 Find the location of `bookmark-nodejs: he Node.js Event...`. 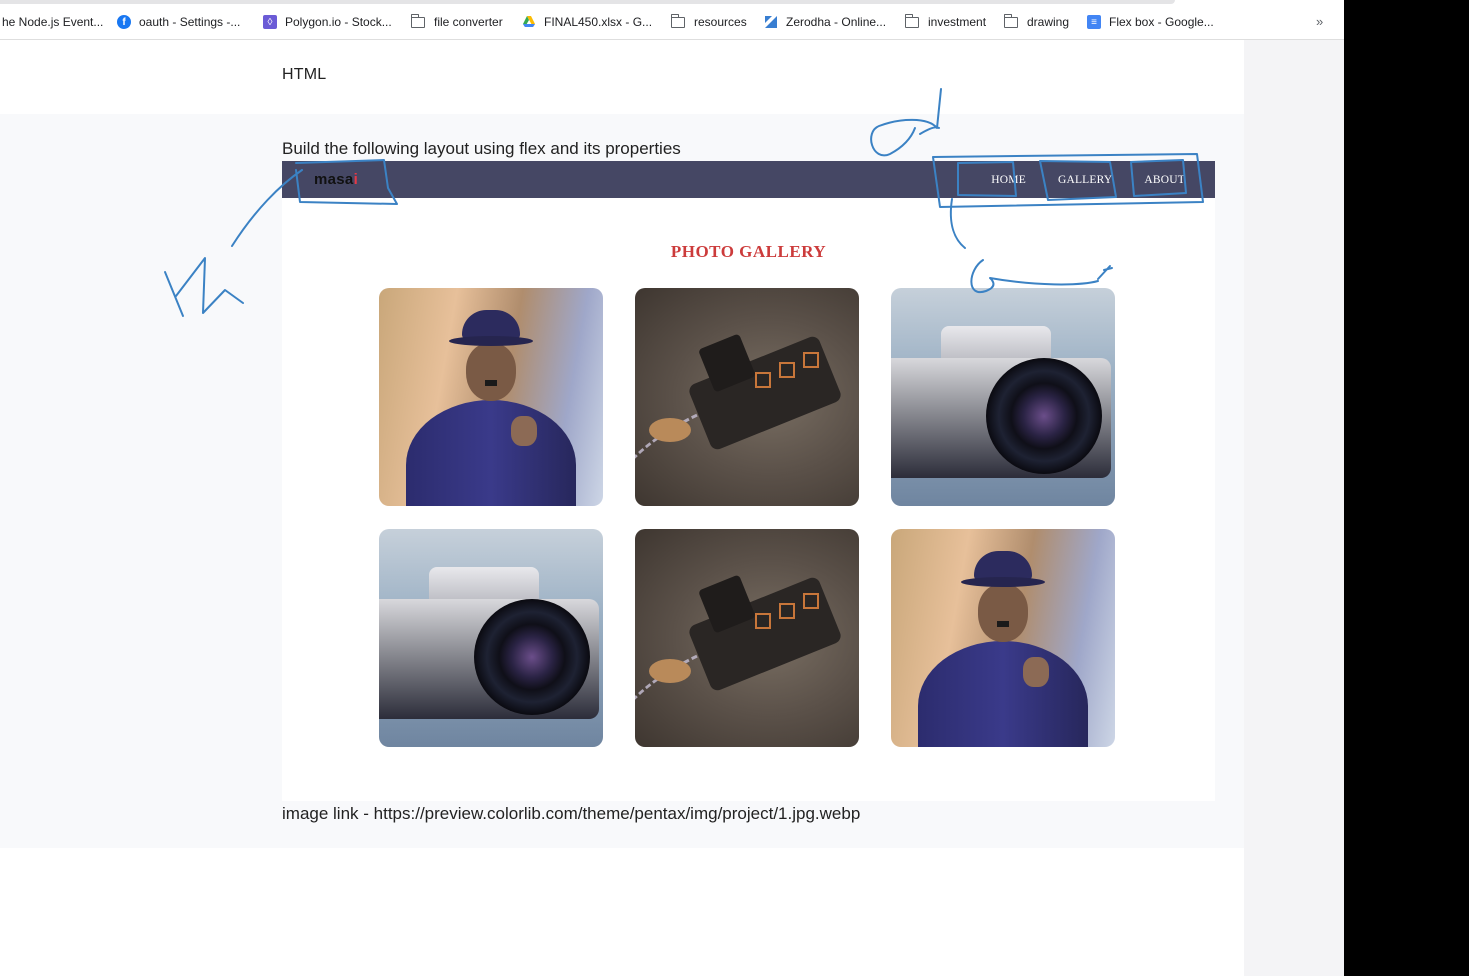

bookmark-nodejs: he Node.js Event... is located at coordinates (52, 22).